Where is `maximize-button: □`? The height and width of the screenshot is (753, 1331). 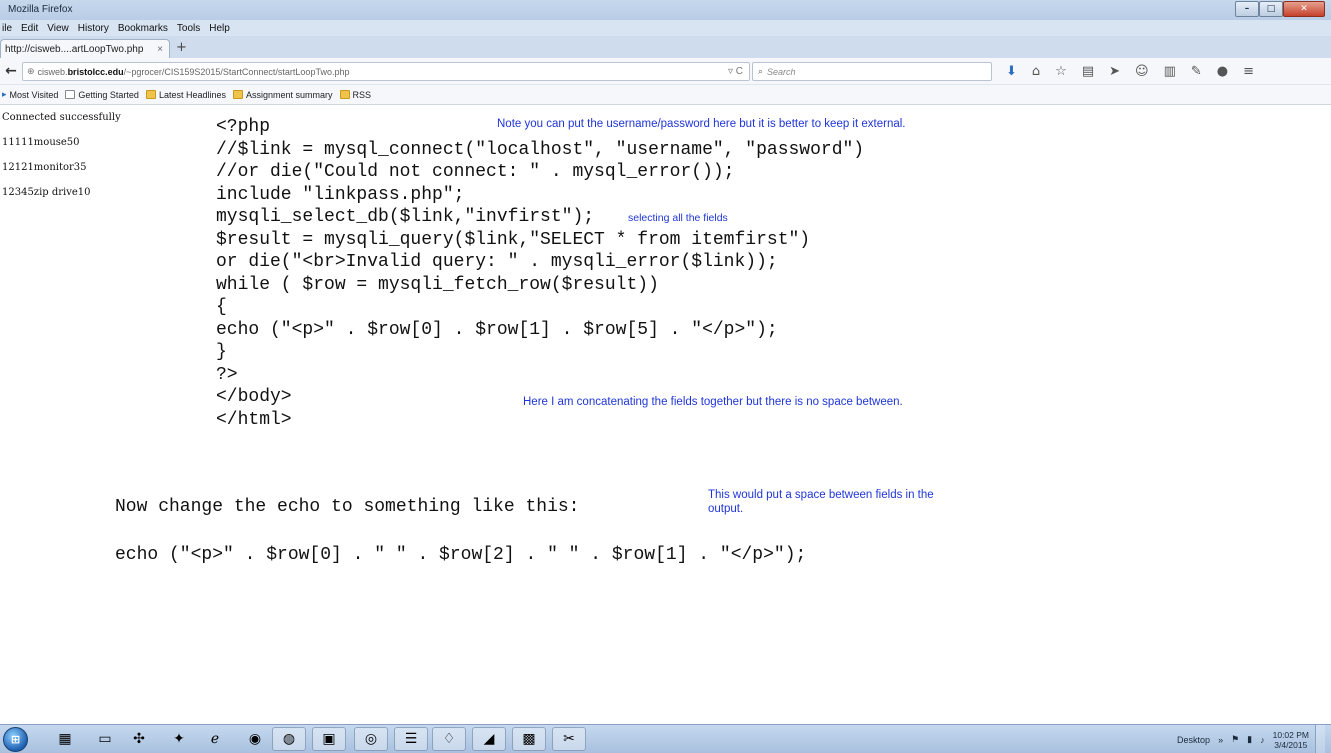
maximize-button: □ is located at coordinates (1271, 9).